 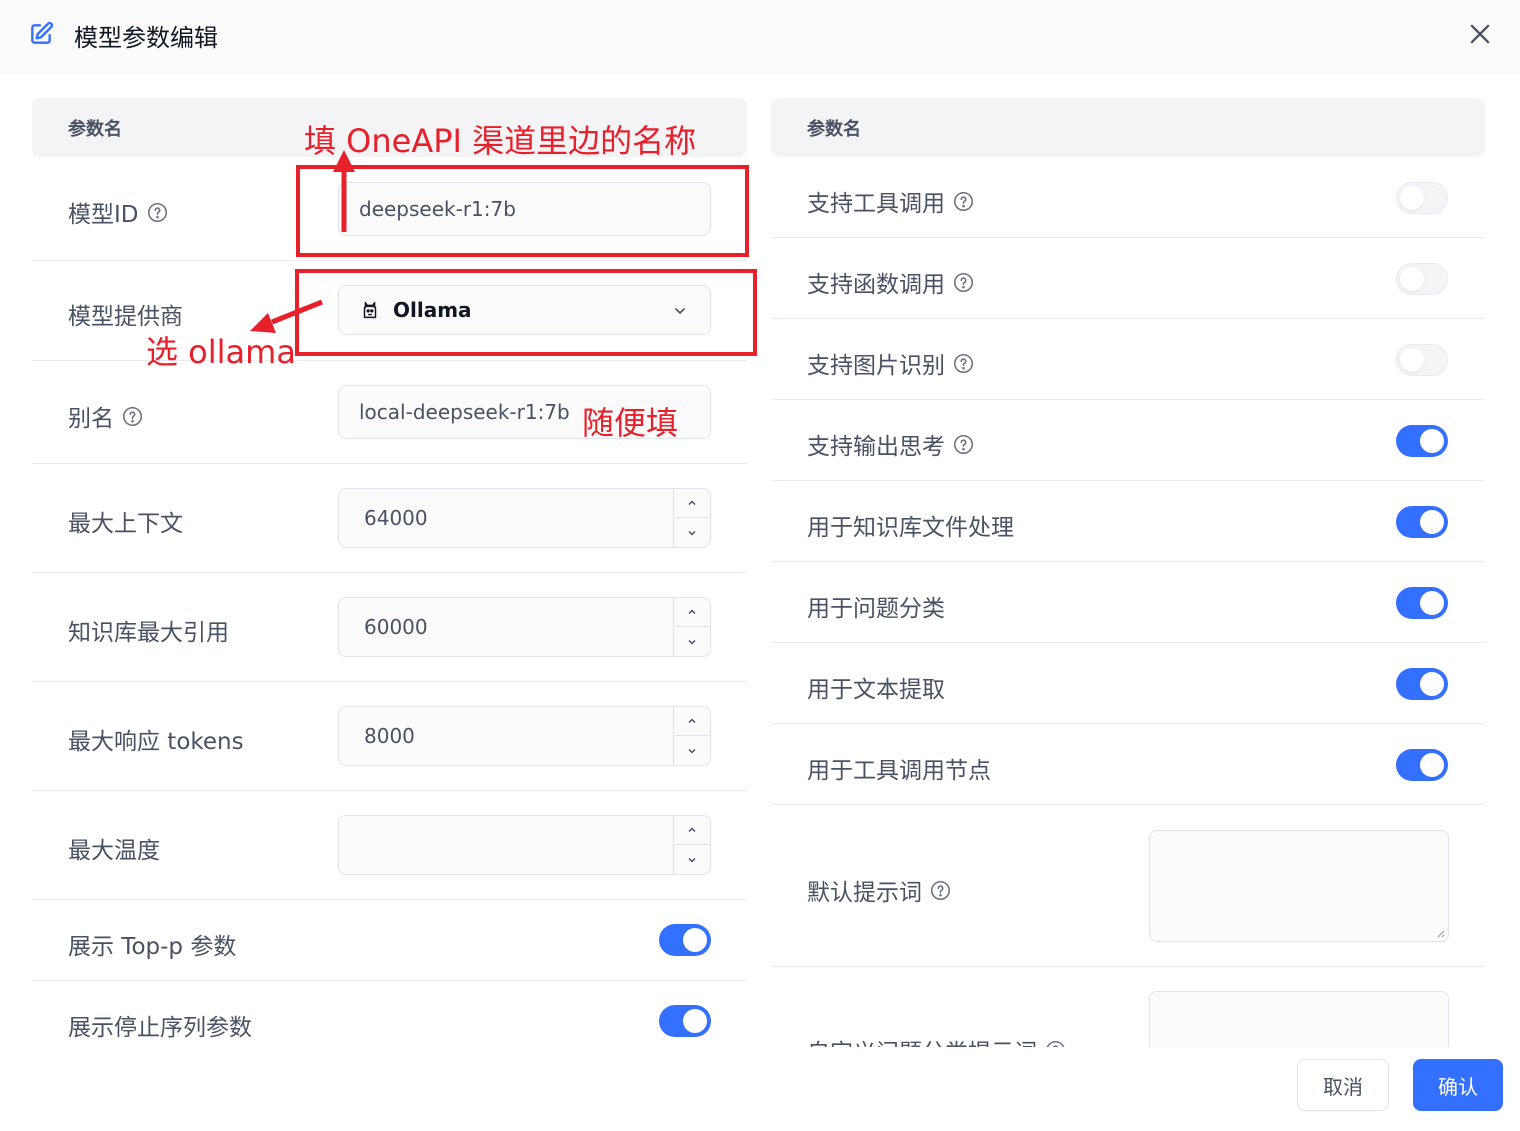 What do you see at coordinates (1128, 359) in the screenshot?
I see `row-toggle: 支持图片识别` at bounding box center [1128, 359].